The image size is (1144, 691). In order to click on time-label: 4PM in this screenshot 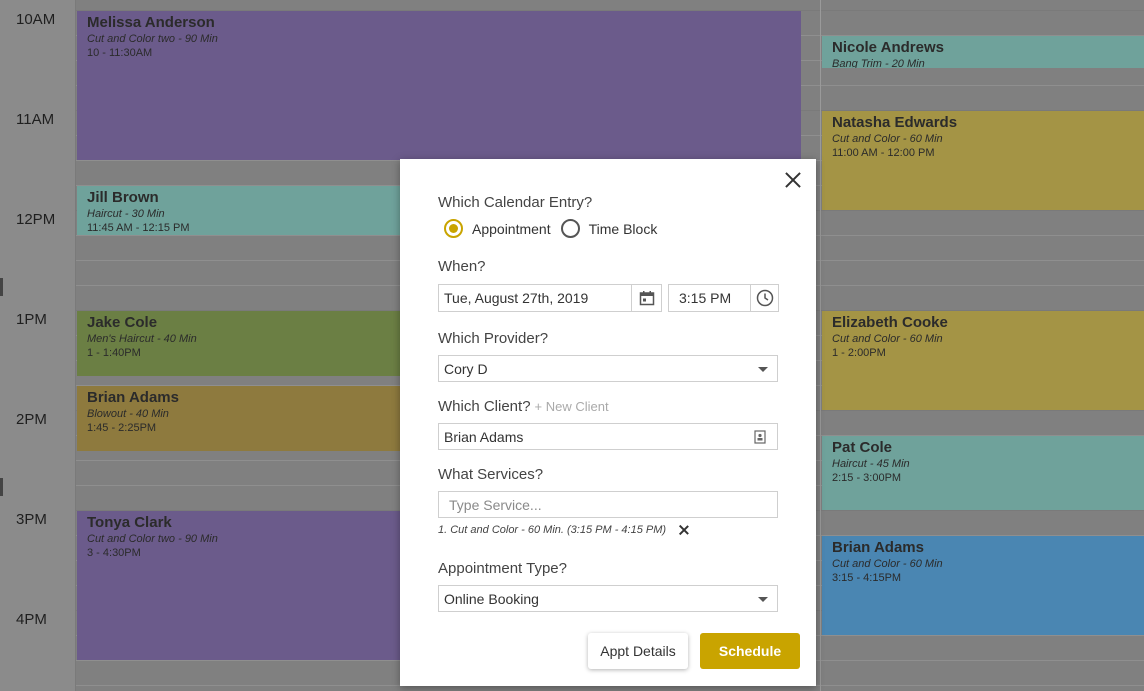, I will do `click(31, 619)`.